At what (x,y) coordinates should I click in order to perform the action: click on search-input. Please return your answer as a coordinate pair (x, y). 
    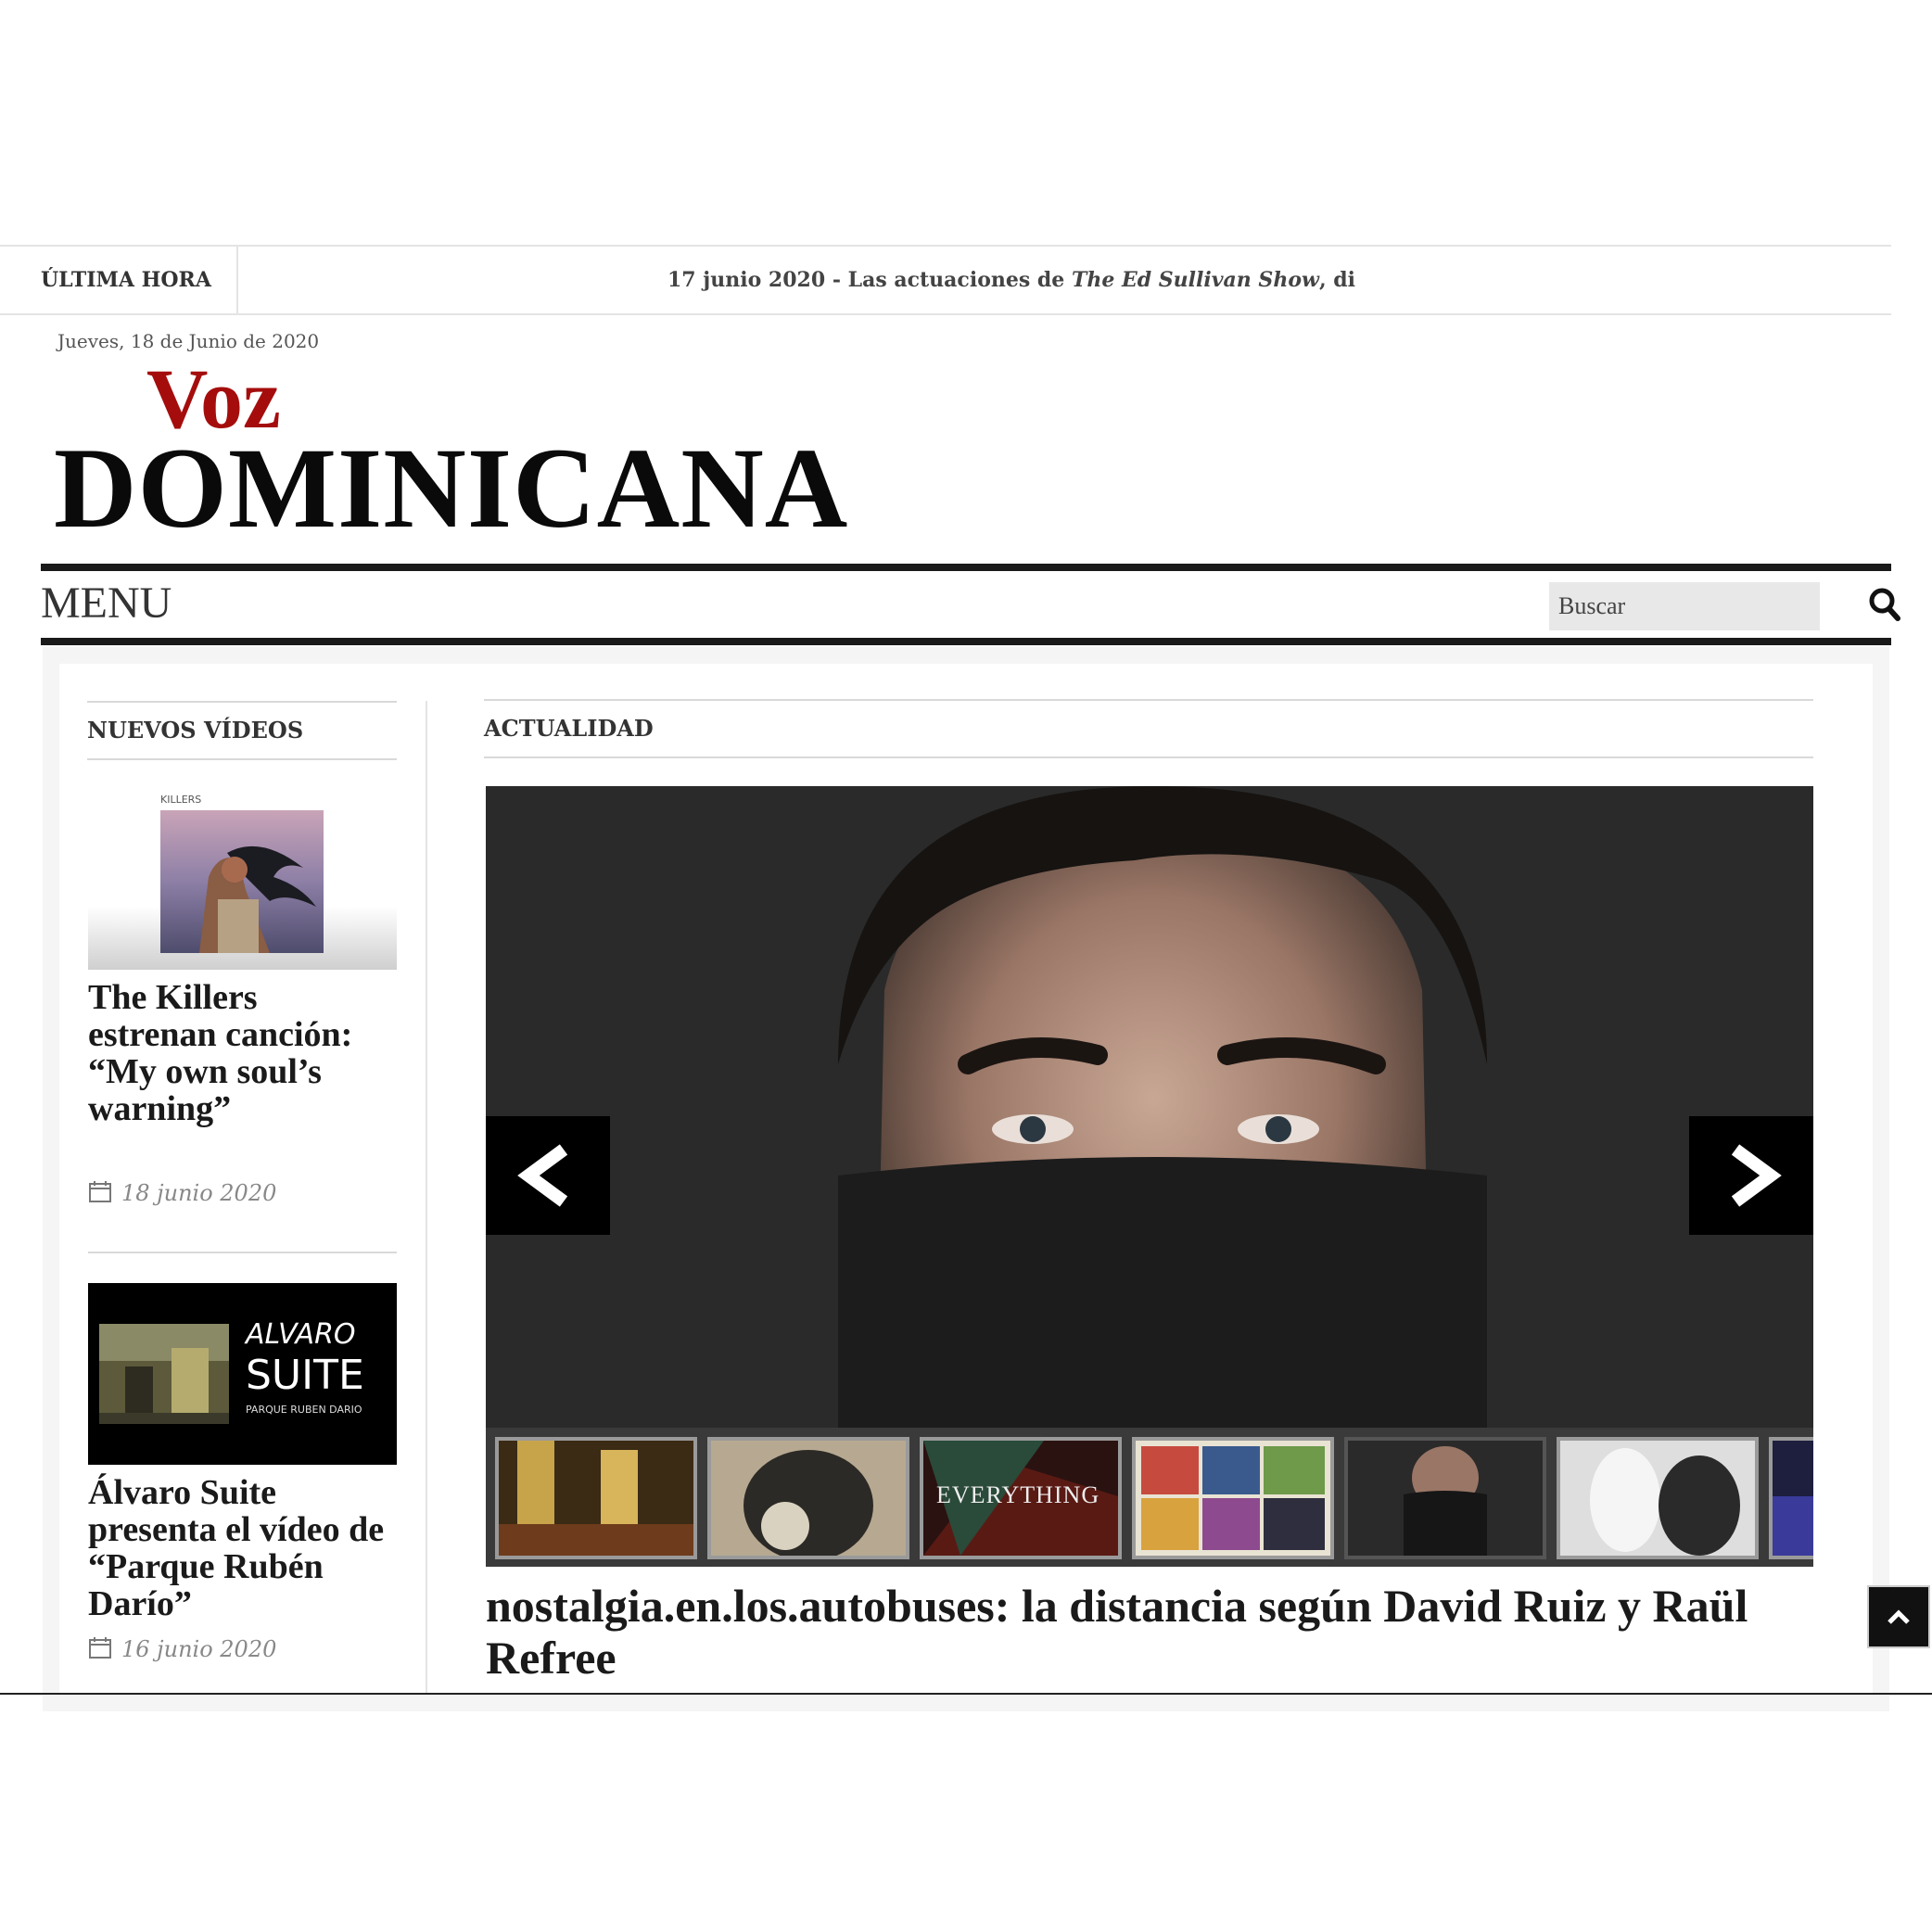
    Looking at the image, I should click on (1684, 606).